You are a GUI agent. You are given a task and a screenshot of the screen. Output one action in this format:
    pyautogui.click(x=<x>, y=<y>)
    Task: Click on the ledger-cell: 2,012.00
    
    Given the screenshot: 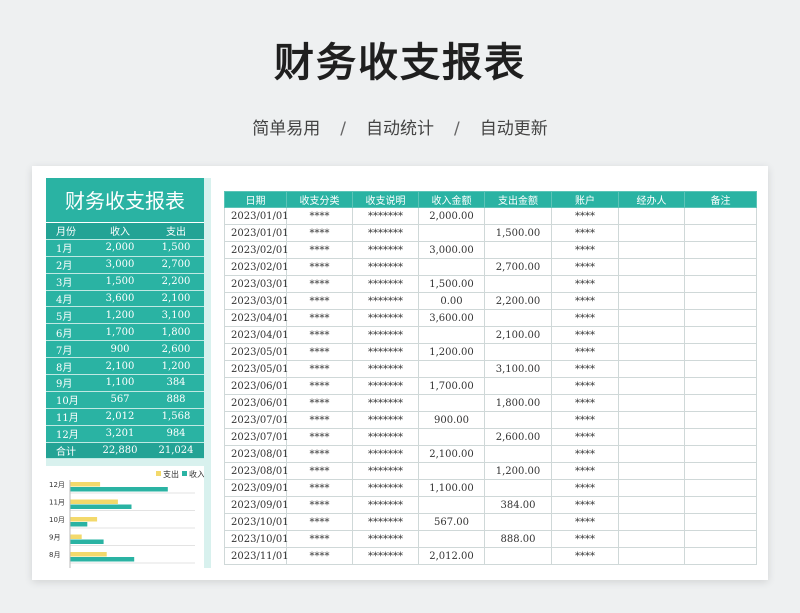 What is the action you would take?
    pyautogui.click(x=451, y=556)
    